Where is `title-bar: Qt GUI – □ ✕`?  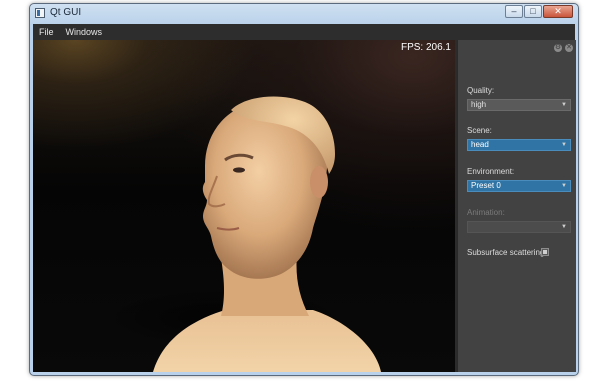
title-bar: Qt GUI – □ ✕ is located at coordinates (304, 13).